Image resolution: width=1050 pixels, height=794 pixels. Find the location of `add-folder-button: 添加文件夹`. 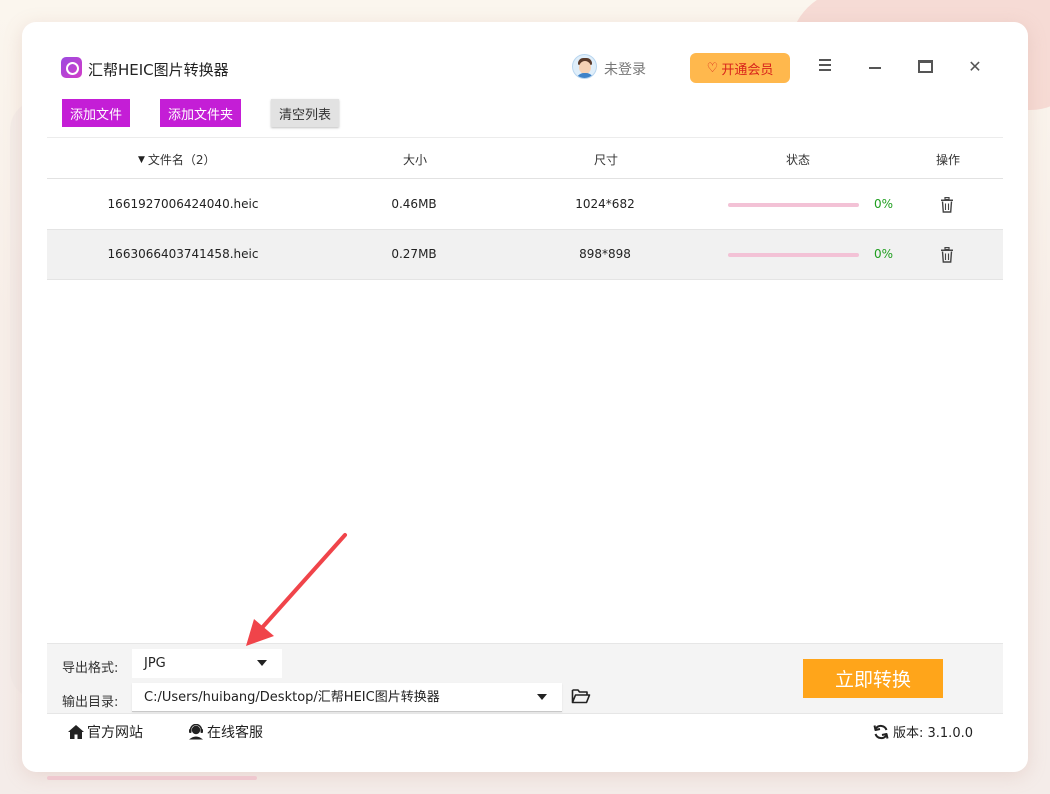

add-folder-button: 添加文件夹 is located at coordinates (200, 113).